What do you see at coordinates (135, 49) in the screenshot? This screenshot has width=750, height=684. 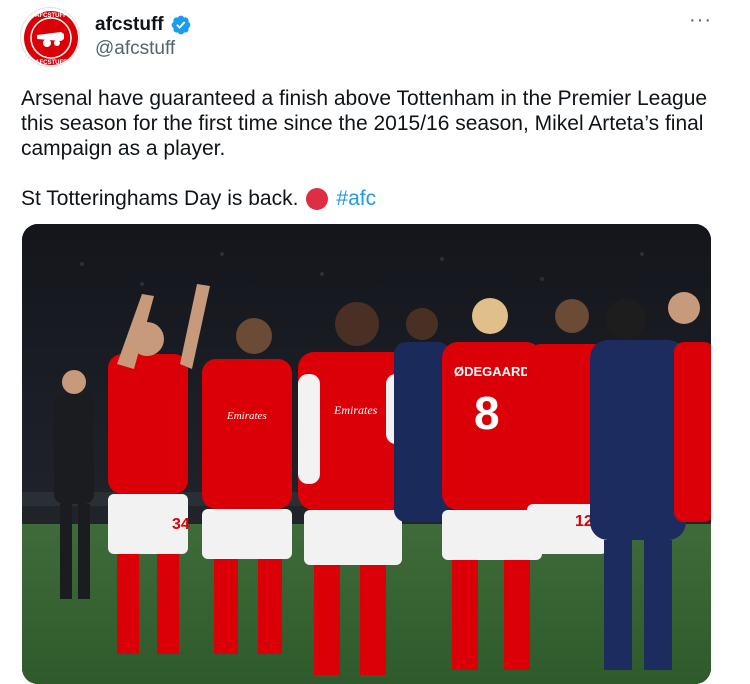 I see `author-handle: @afcstuff` at bounding box center [135, 49].